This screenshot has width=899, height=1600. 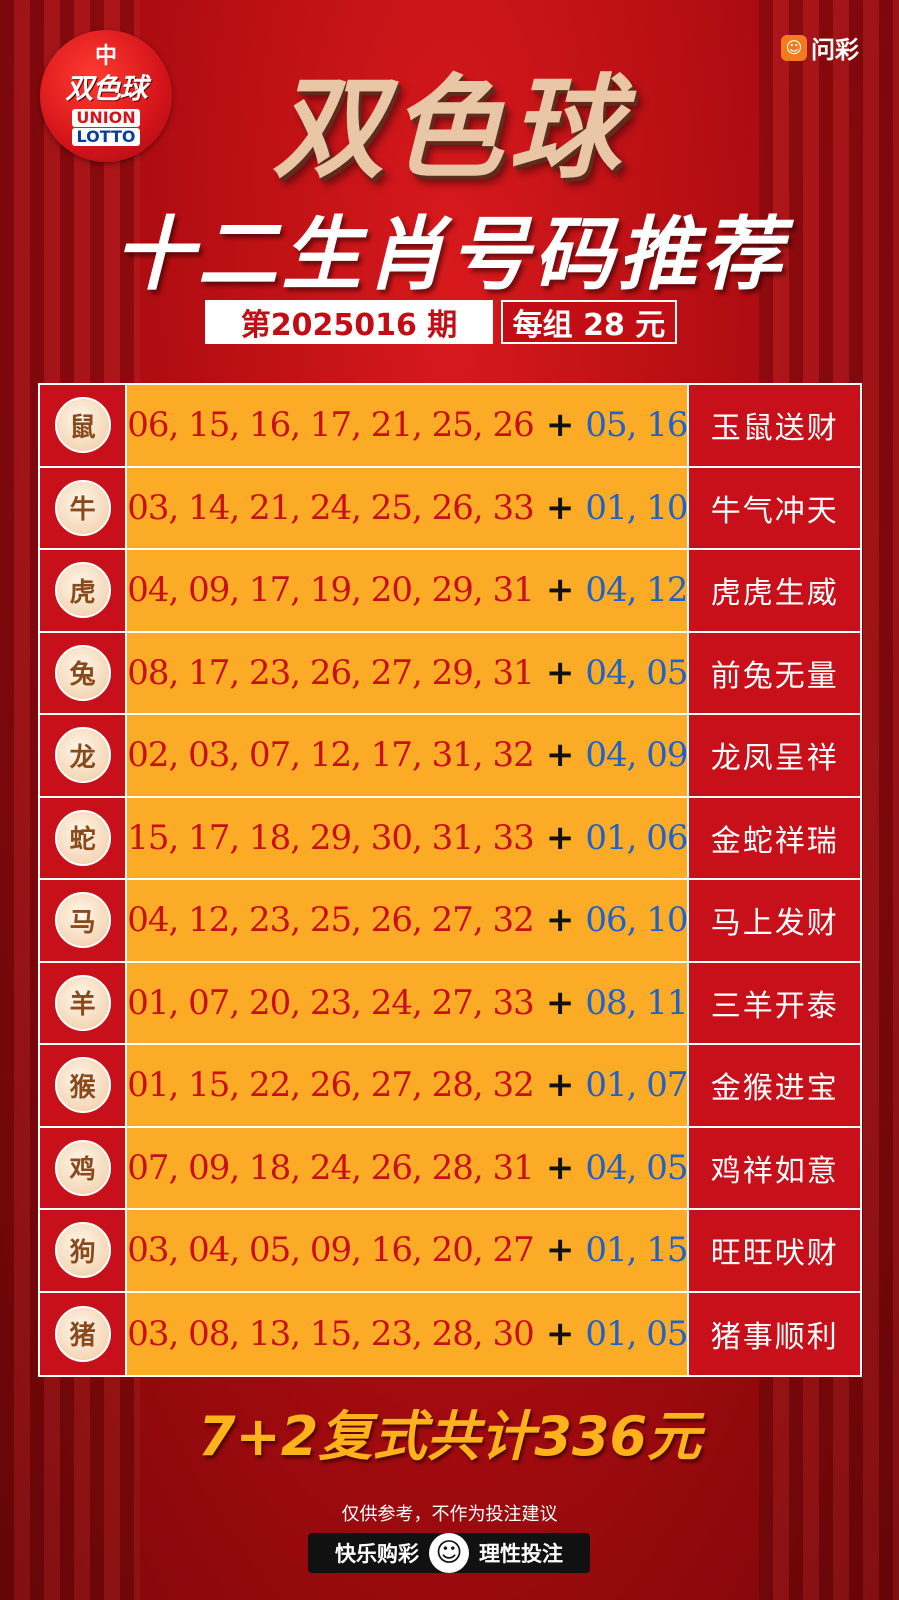 I want to click on goat-icon: 羊, so click(x=82, y=1002).